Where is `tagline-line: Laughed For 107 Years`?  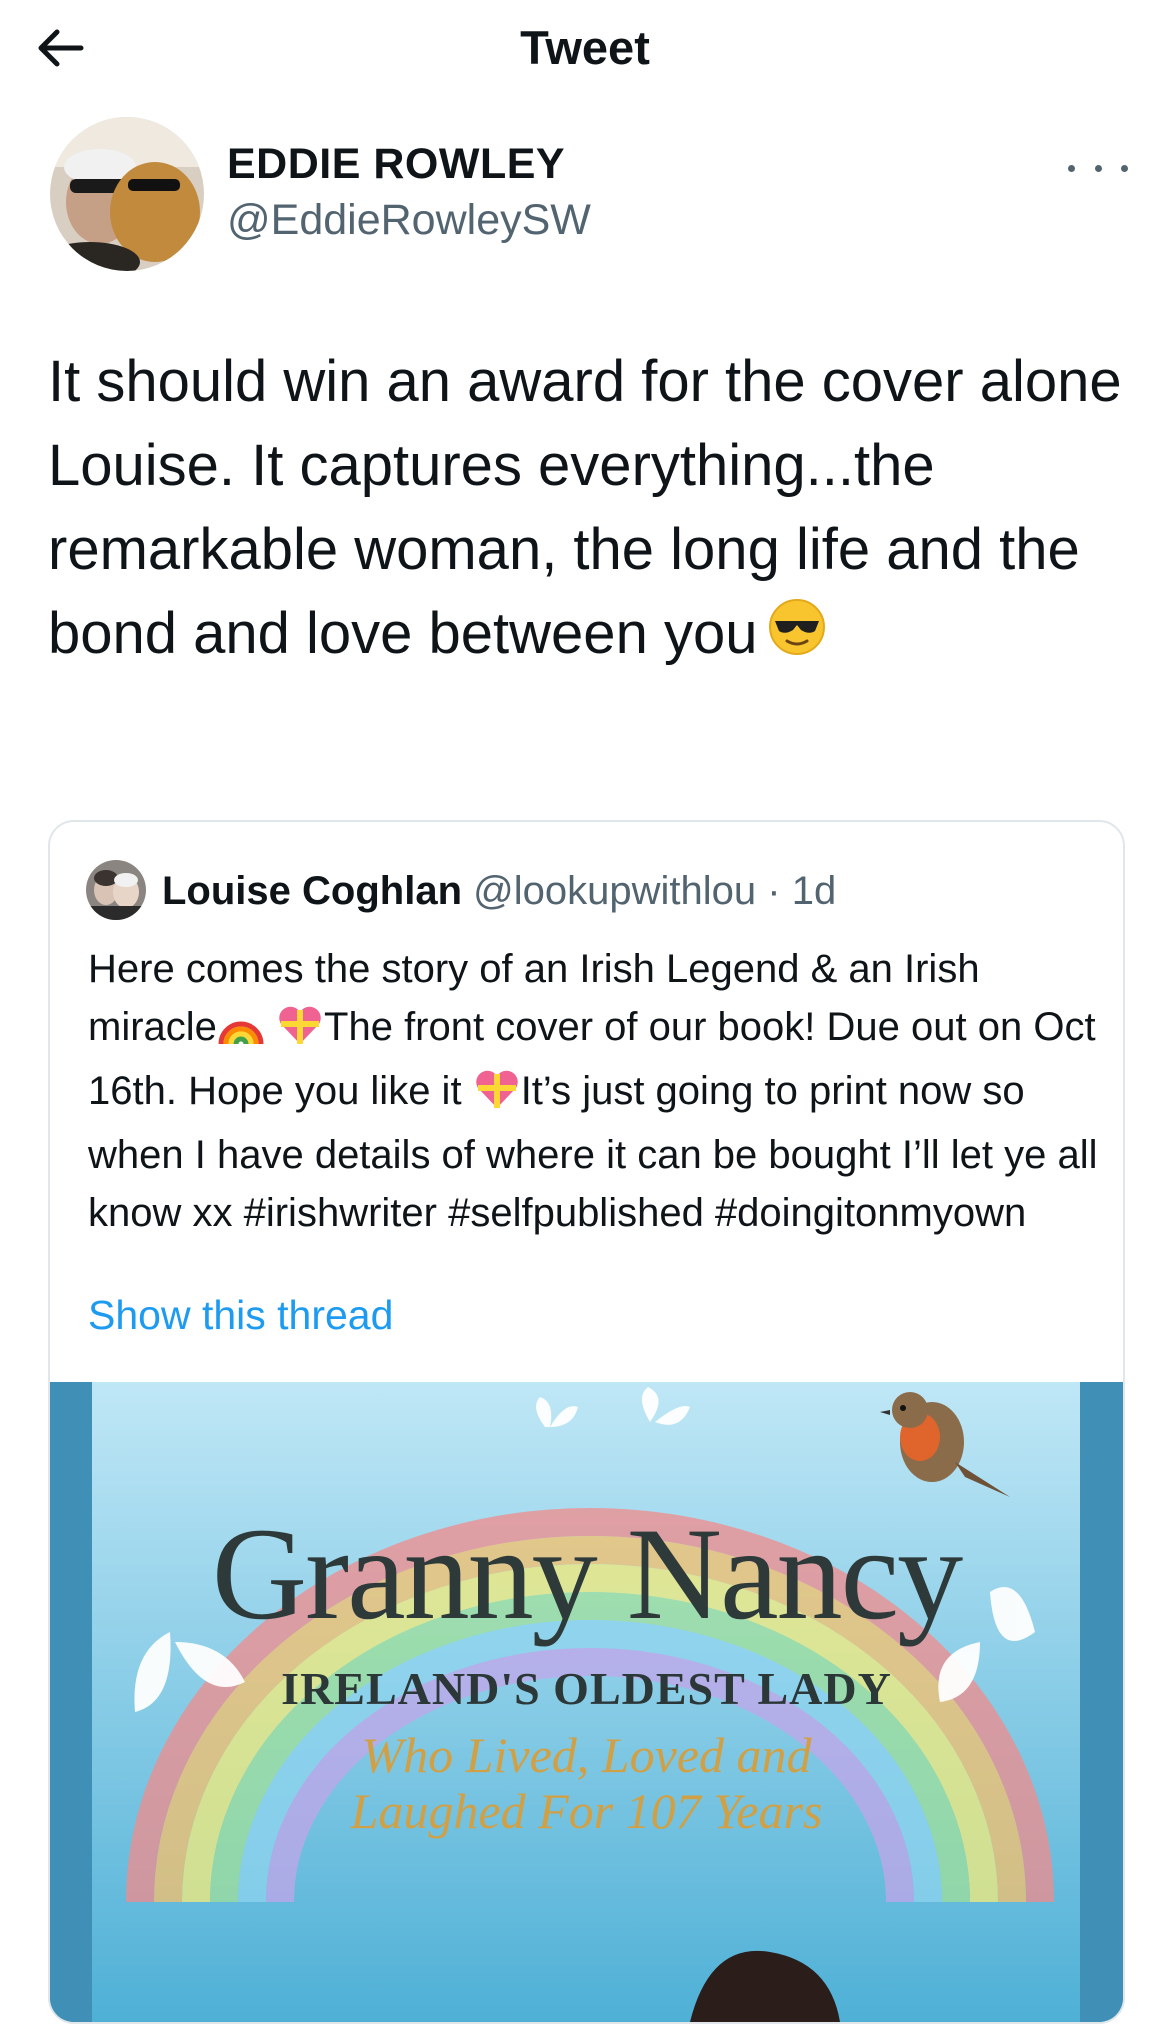
tagline-line: Laughed For 107 Years is located at coordinates (586, 1811).